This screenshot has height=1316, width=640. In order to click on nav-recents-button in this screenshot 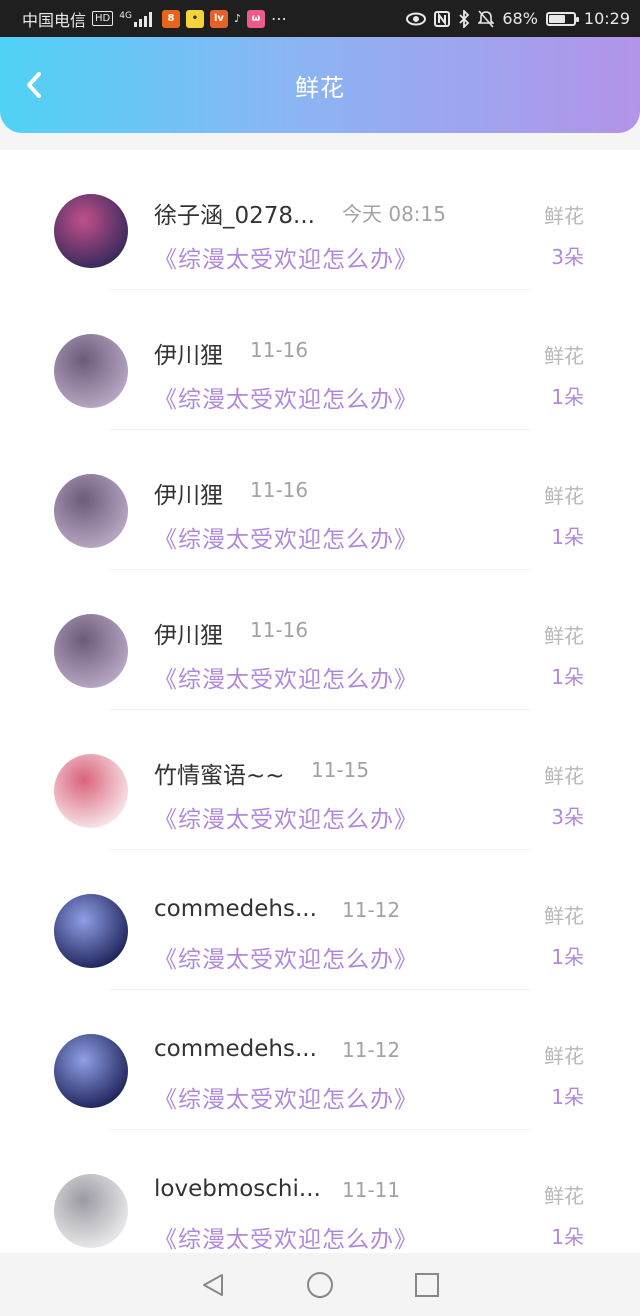, I will do `click(427, 1285)`.